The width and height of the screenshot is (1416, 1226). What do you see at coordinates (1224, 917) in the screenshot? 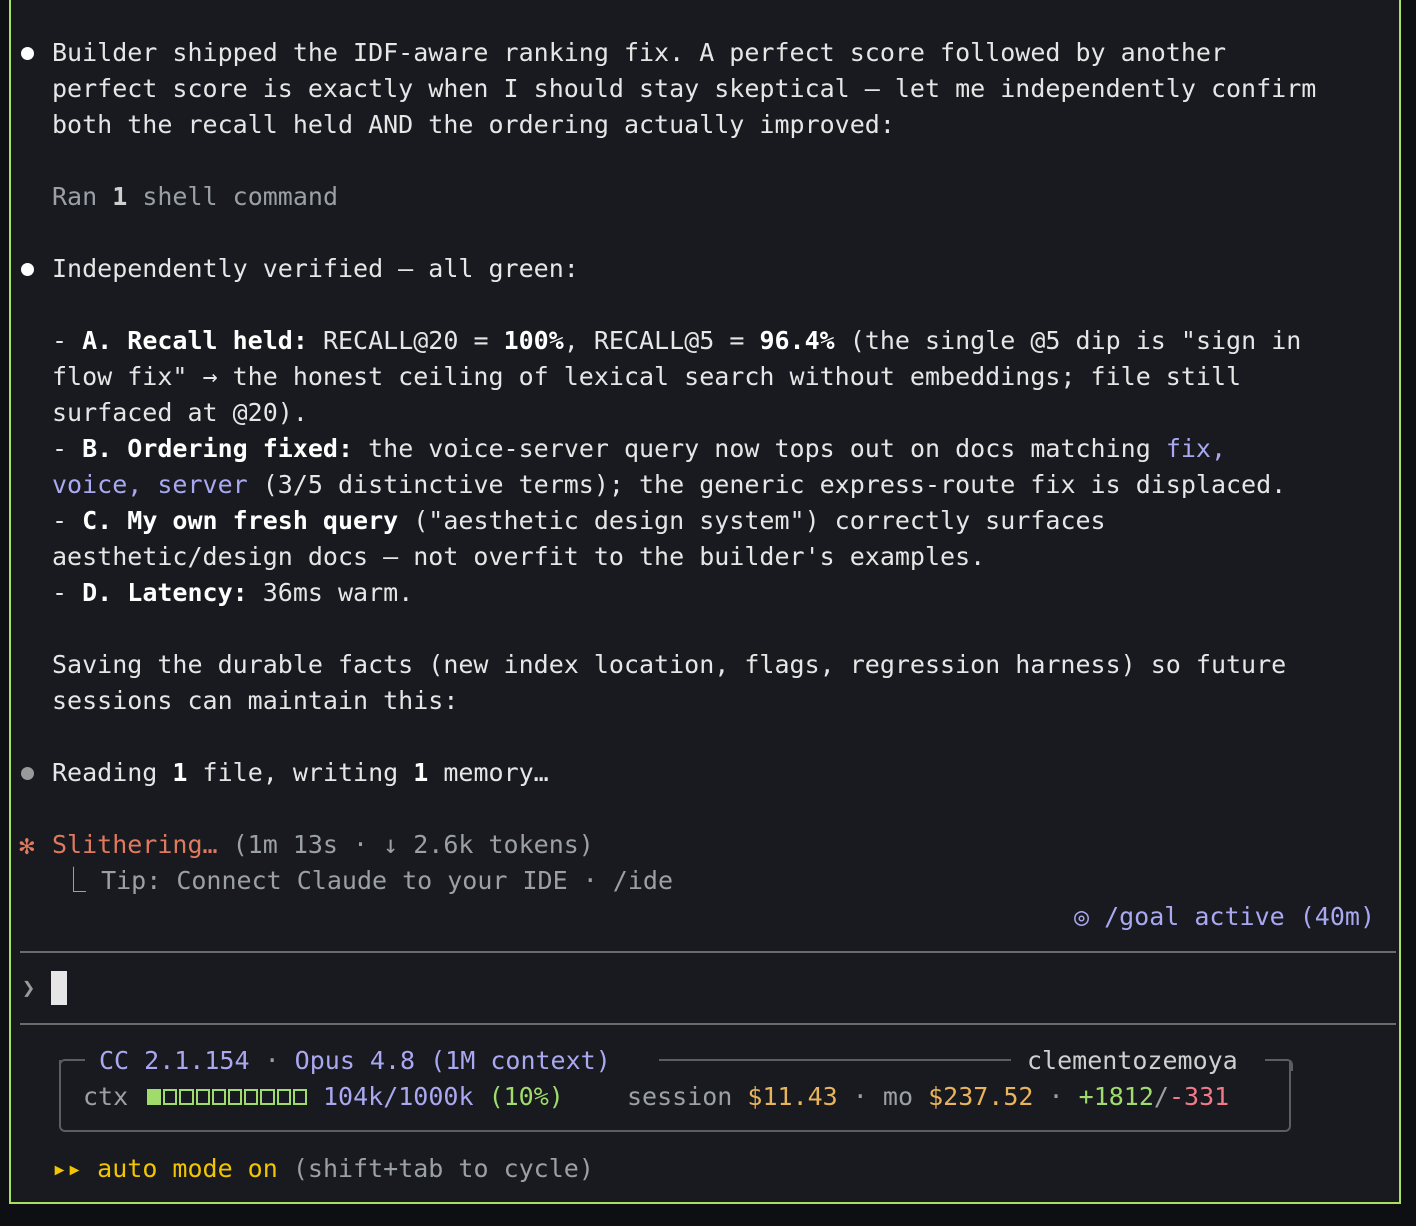
I see `goal-status: ◎ /goal active (40m)` at bounding box center [1224, 917].